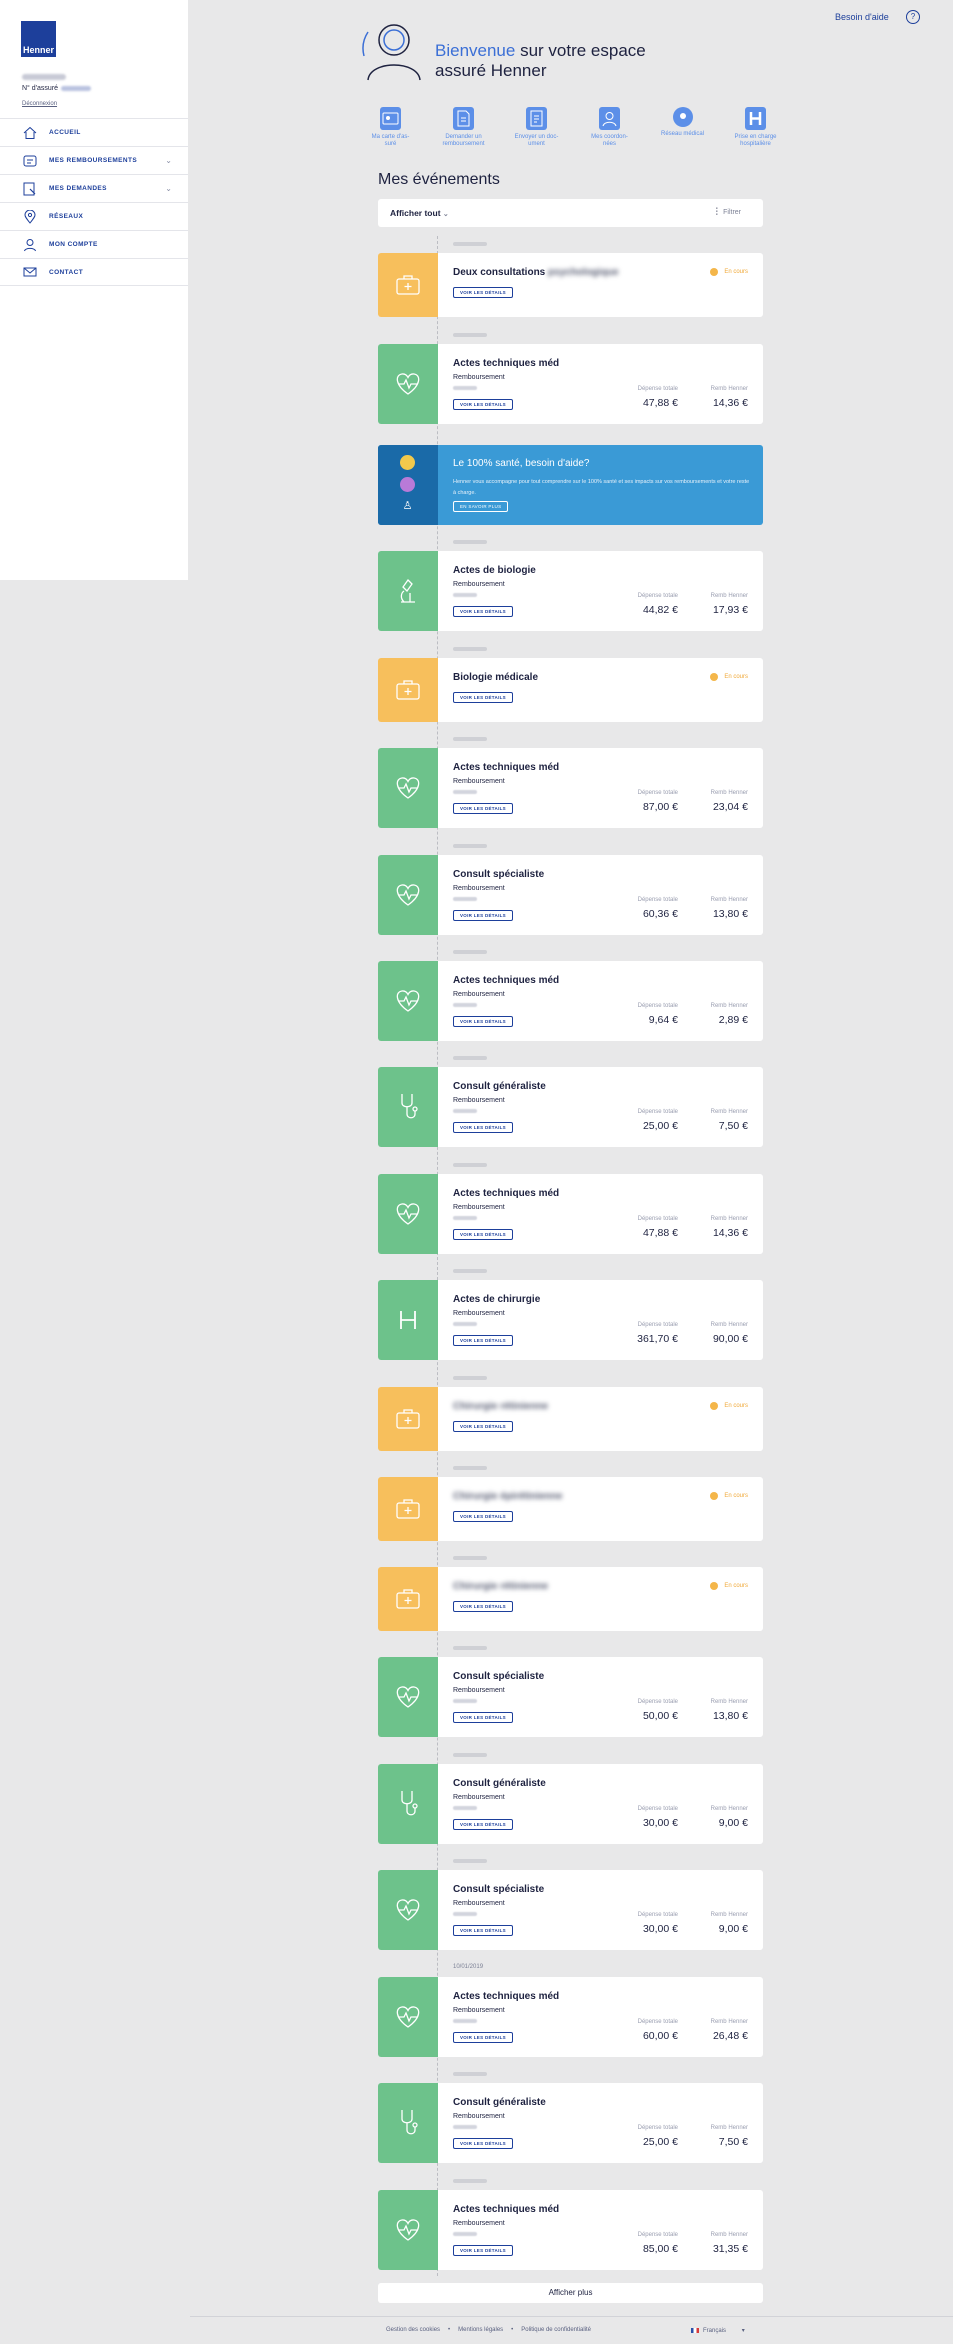 This screenshot has width=953, height=2344. Describe the element at coordinates (463, 127) in the screenshot. I see `quick-action-reimbursement: Demander un remboursement` at that location.